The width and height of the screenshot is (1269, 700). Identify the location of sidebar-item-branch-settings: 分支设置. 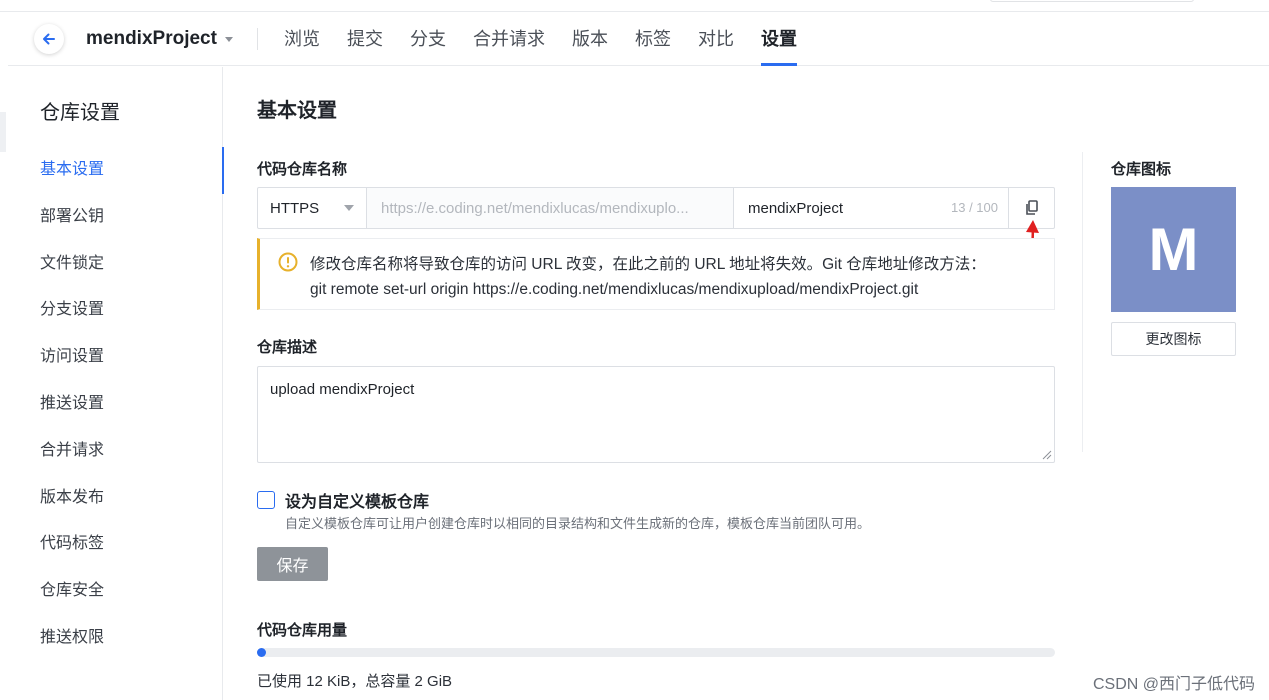
(115, 310).